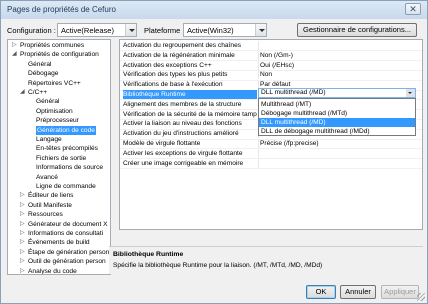 This screenshot has height=304, width=428. I want to click on tree-item: Optimisation, so click(54, 111).